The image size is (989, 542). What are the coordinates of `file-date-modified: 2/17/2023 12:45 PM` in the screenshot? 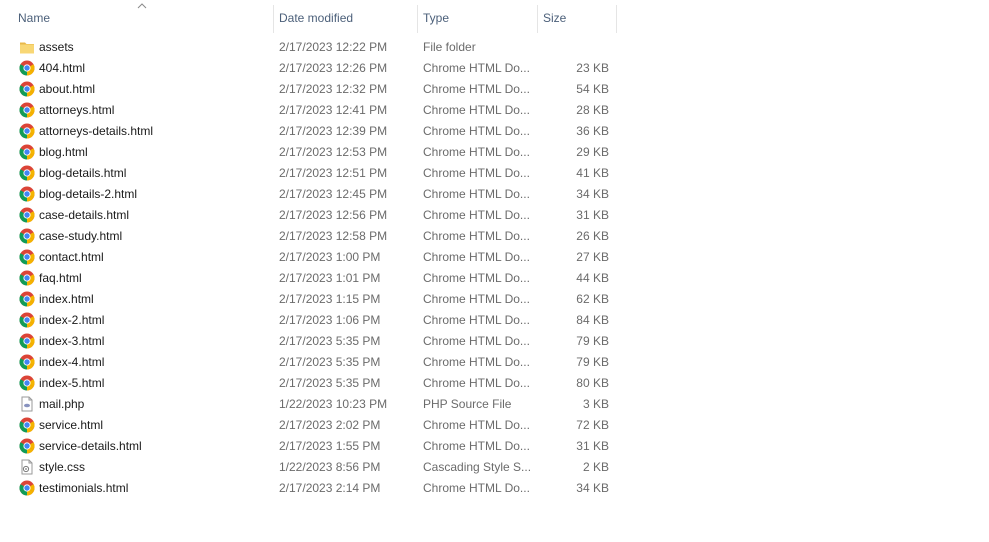 It's located at (333, 194).